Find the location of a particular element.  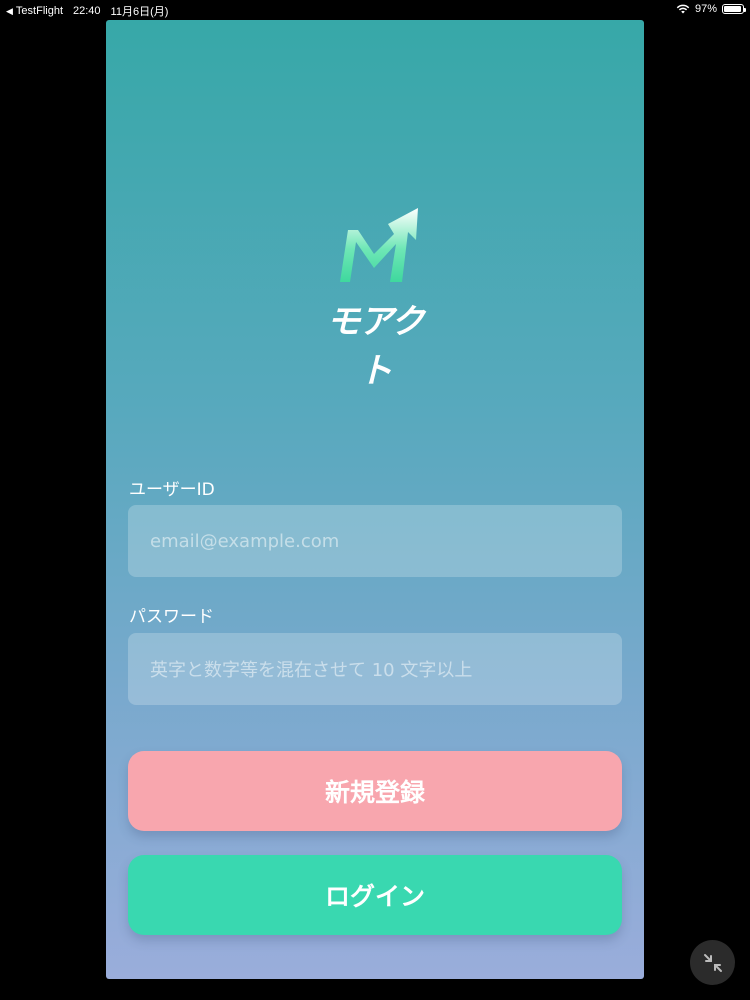

logo-mark-icon is located at coordinates (379, 245).